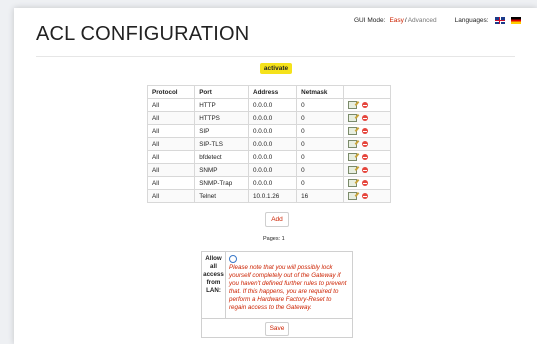 This screenshot has width=537, height=344. I want to click on gui-mode-advanced-link: Advanced, so click(422, 20).